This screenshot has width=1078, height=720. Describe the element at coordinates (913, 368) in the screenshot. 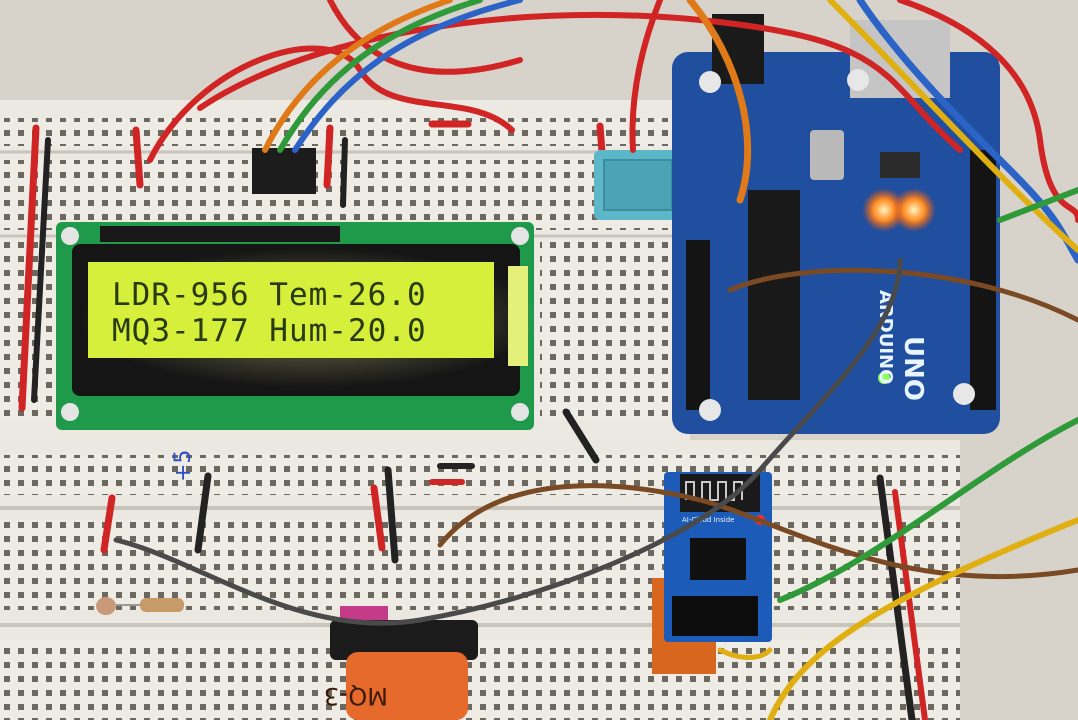

I see `arduino-model: UNO` at that location.